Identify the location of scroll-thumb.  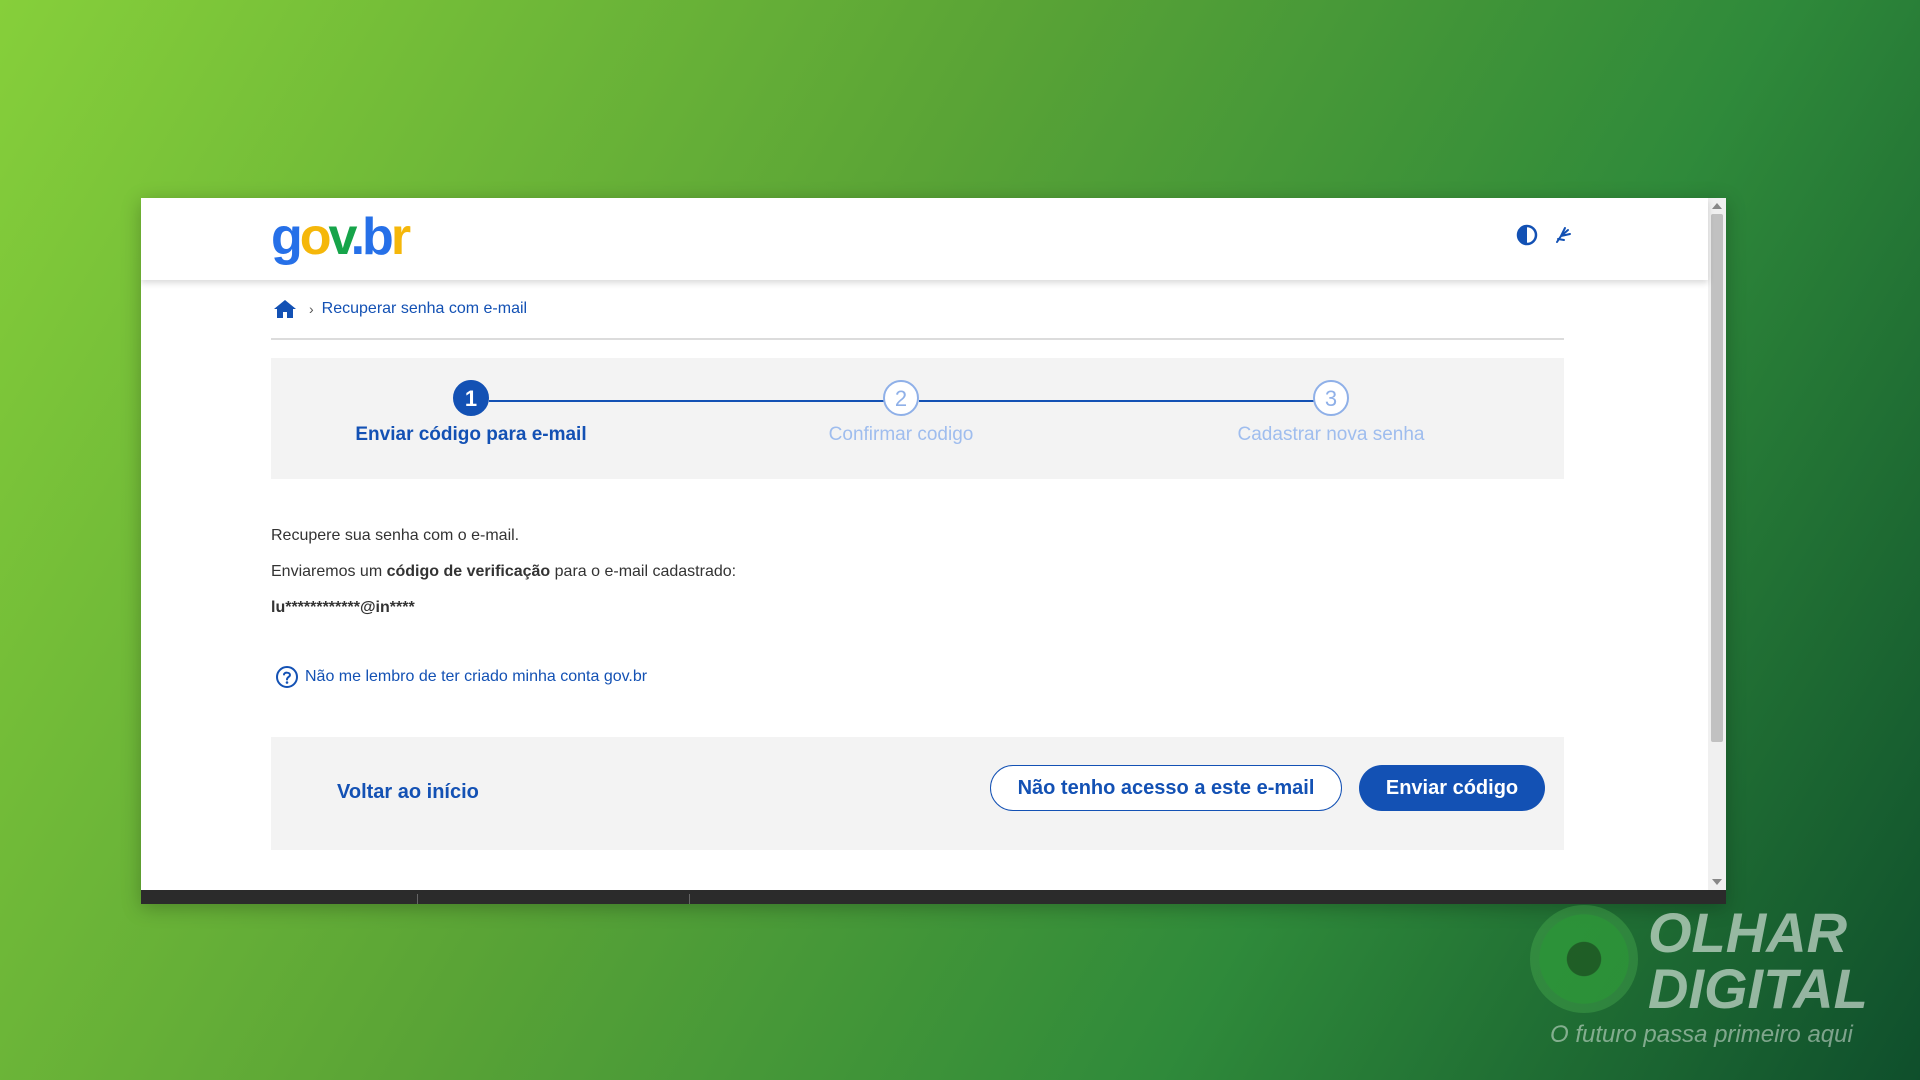
(1717, 478).